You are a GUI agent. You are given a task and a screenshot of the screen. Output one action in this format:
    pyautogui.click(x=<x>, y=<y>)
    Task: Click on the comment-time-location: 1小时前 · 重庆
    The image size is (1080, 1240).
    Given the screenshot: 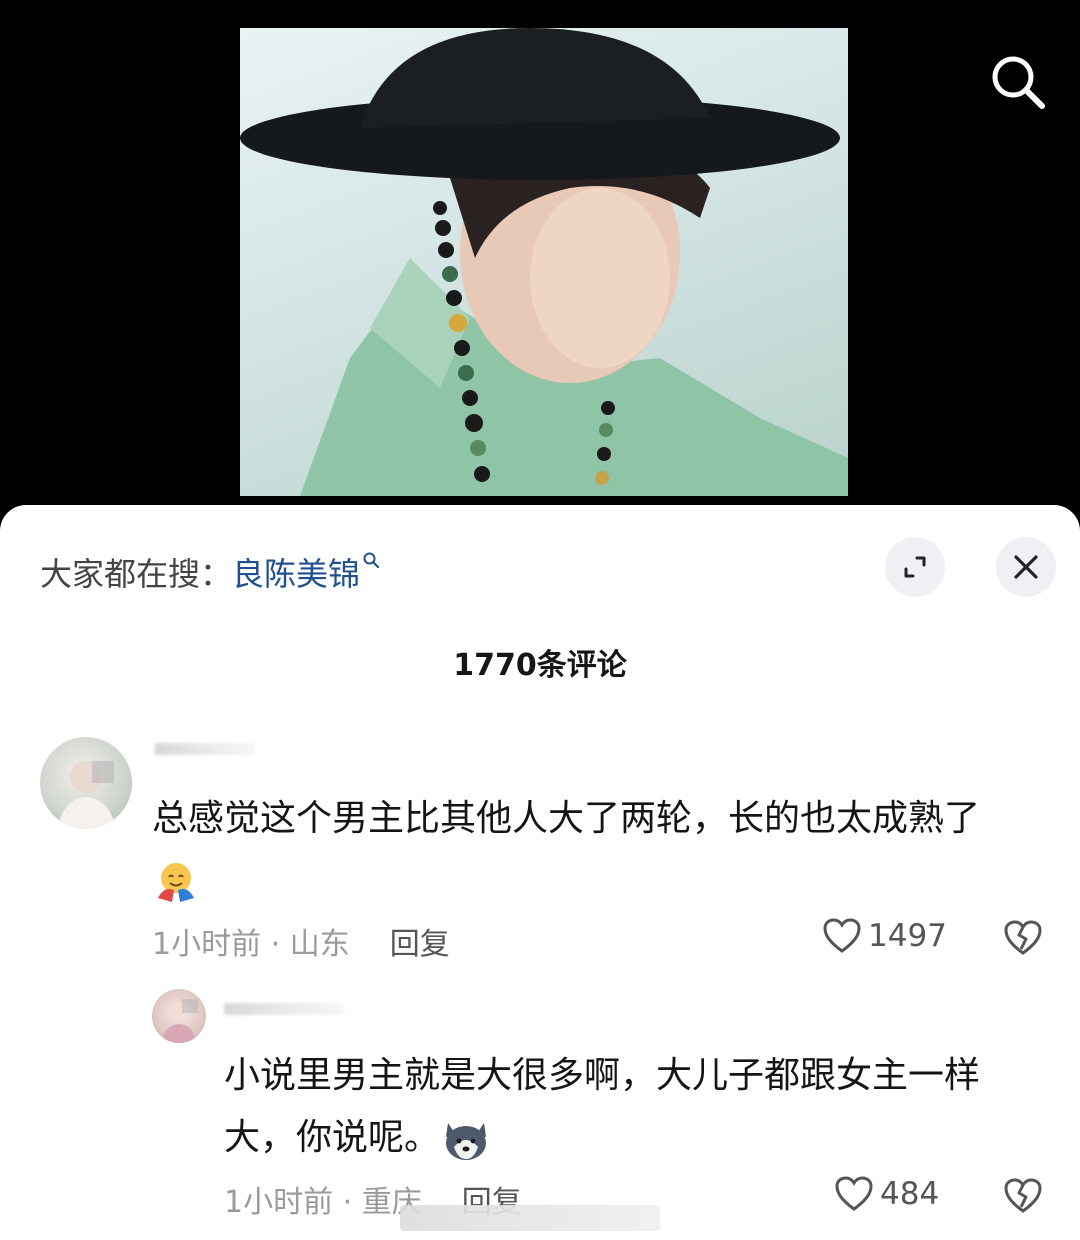 What is the action you would take?
    pyautogui.click(x=323, y=1202)
    